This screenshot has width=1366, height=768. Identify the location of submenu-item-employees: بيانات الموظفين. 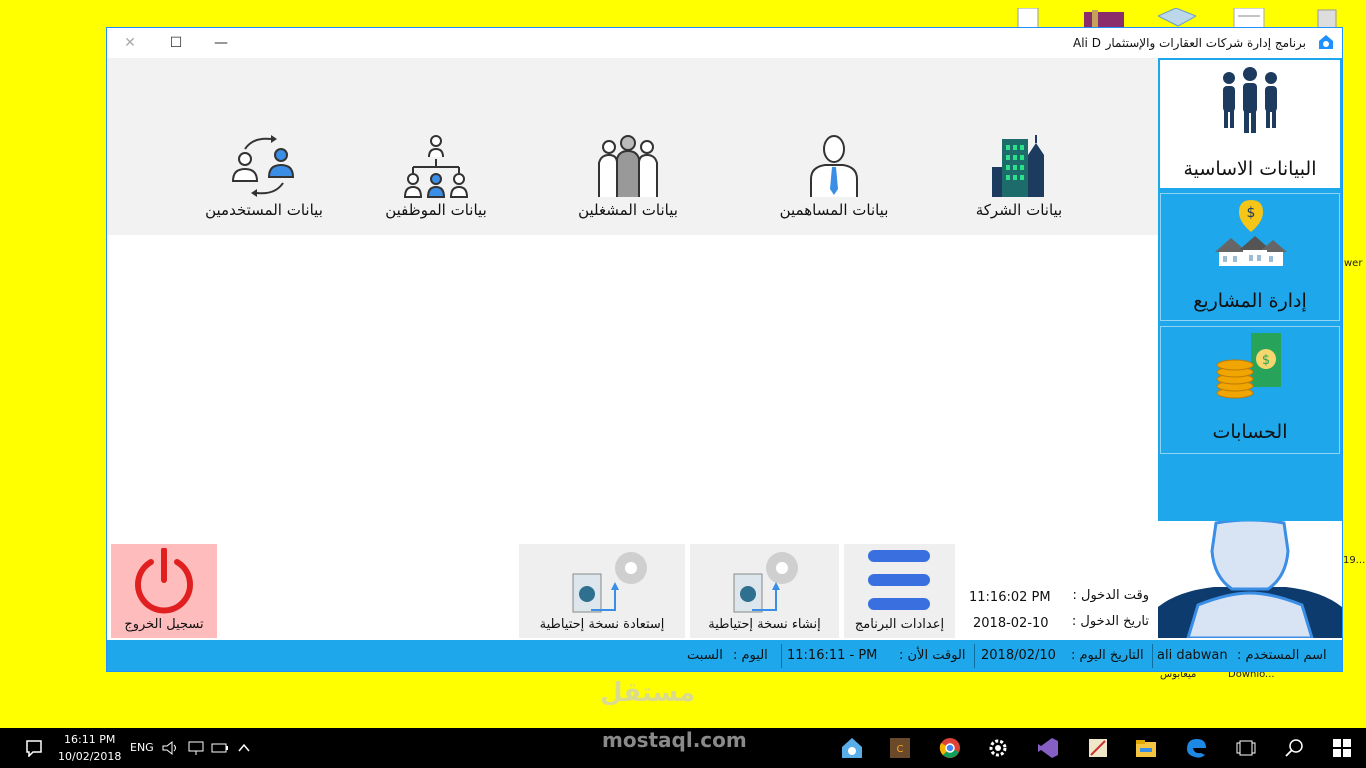
(436, 176).